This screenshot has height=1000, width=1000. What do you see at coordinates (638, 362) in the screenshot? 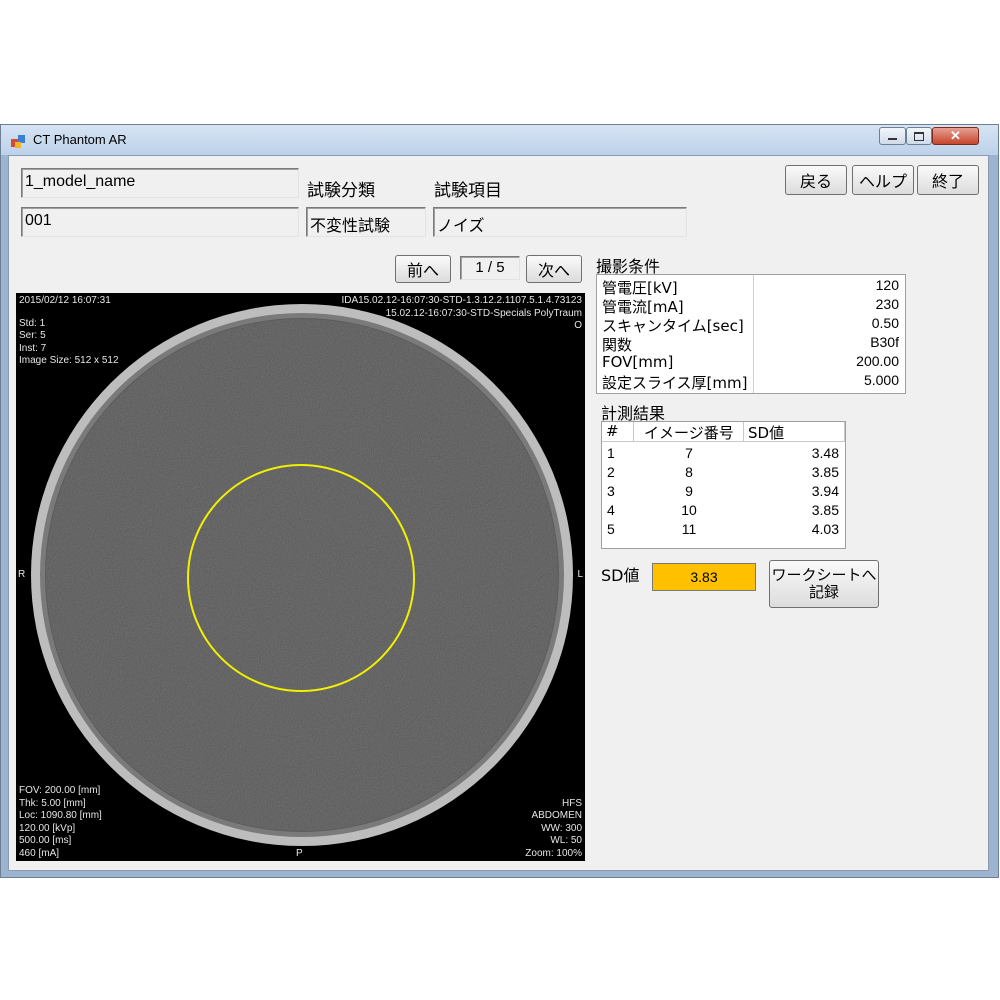
I see `conditions-key: FOV[mm]` at bounding box center [638, 362].